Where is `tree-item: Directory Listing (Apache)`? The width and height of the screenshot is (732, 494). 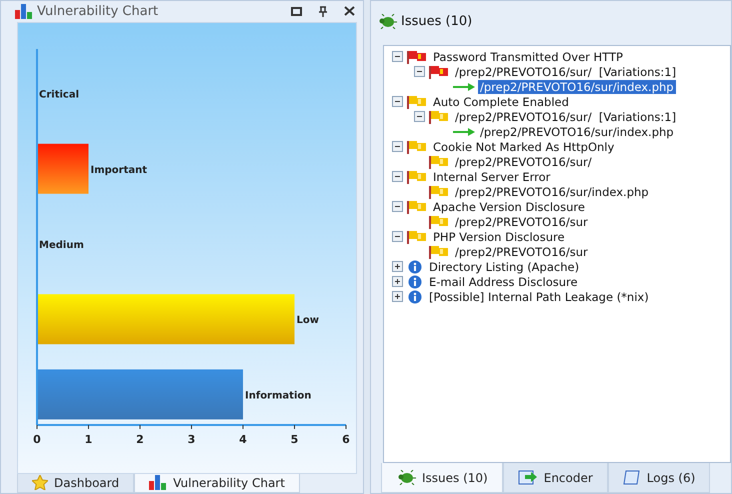
tree-item: Directory Listing (Apache) is located at coordinates (504, 267).